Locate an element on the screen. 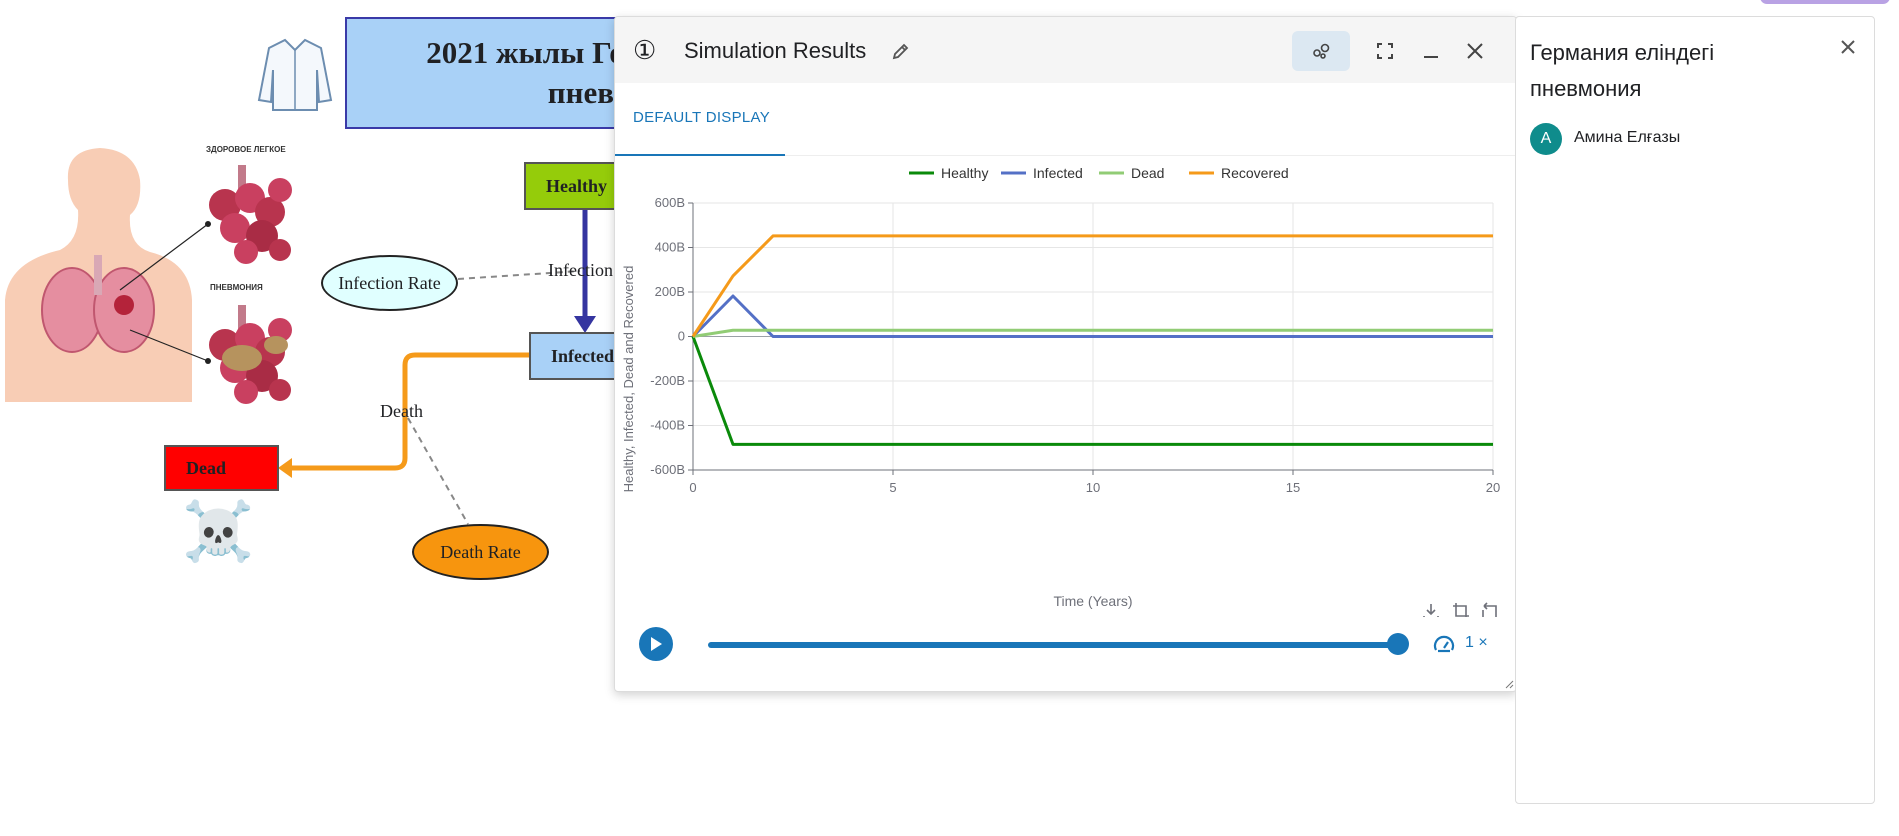 The height and width of the screenshot is (836, 1899). infected-stock-label: Infected is located at coordinates (582, 355).